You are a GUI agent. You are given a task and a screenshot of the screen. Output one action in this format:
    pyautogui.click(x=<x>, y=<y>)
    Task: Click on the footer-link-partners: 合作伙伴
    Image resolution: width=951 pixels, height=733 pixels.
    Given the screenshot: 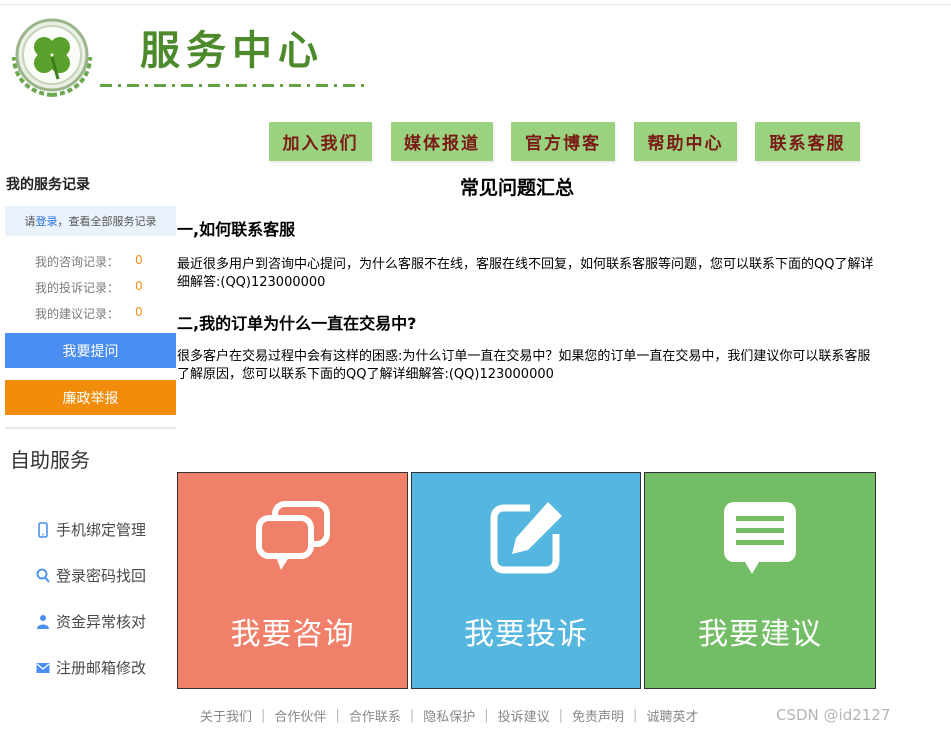 What is the action you would take?
    pyautogui.click(x=300, y=715)
    